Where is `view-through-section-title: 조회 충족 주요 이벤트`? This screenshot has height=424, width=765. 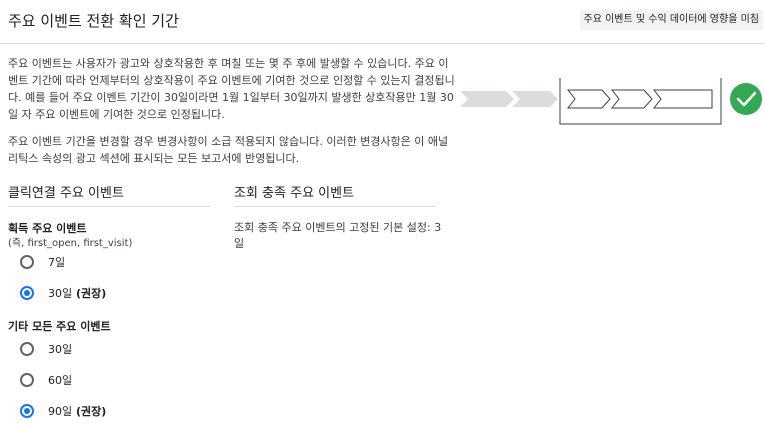 view-through-section-title: 조회 충족 주요 이벤트 is located at coordinates (294, 193).